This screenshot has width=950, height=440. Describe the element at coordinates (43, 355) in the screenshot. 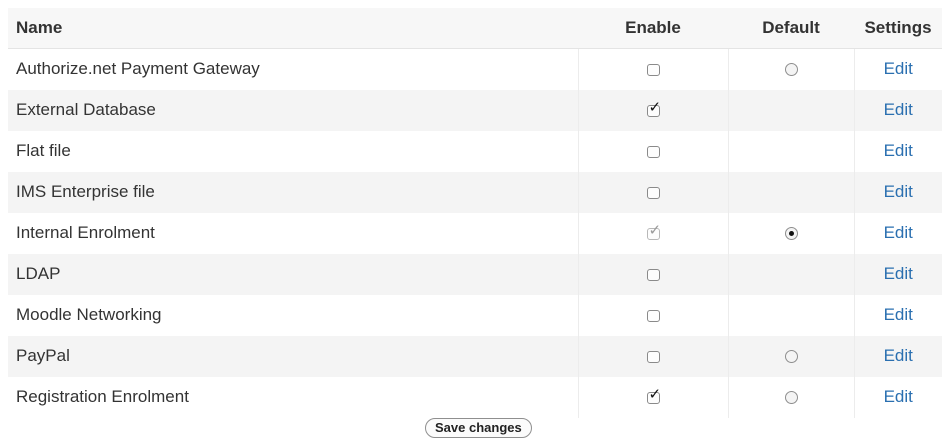

I see `plugin-name: PayPal` at that location.